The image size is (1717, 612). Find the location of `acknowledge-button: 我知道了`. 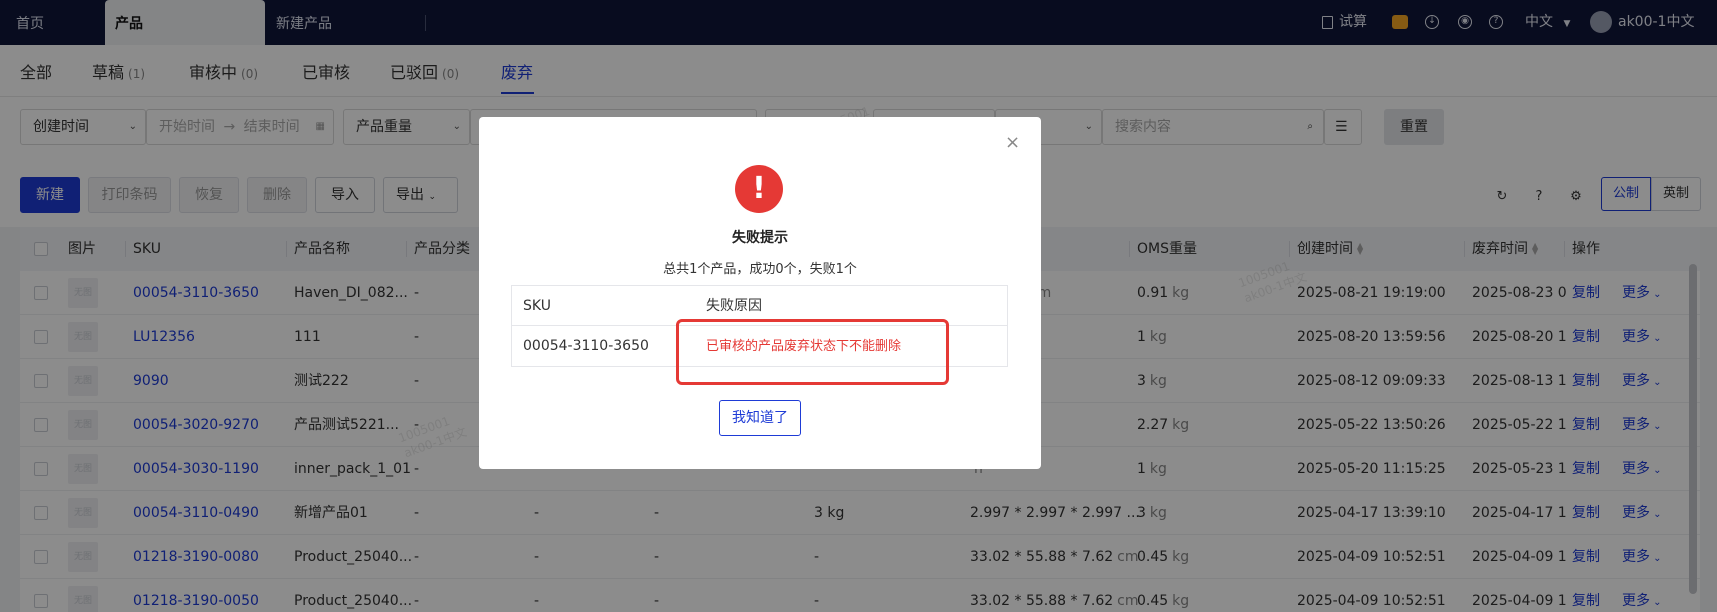

acknowledge-button: 我知道了 is located at coordinates (760, 418).